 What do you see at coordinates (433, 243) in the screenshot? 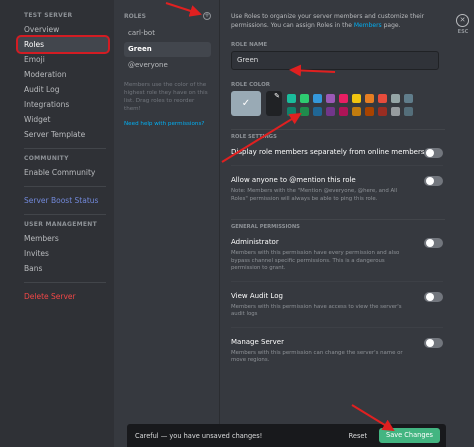
I see `administrator-toggle` at bounding box center [433, 243].